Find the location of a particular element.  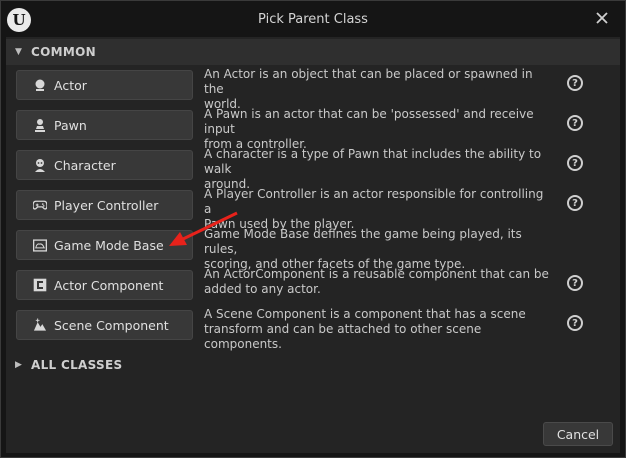

scene-component-button-label: Scene Component is located at coordinates (111, 325).